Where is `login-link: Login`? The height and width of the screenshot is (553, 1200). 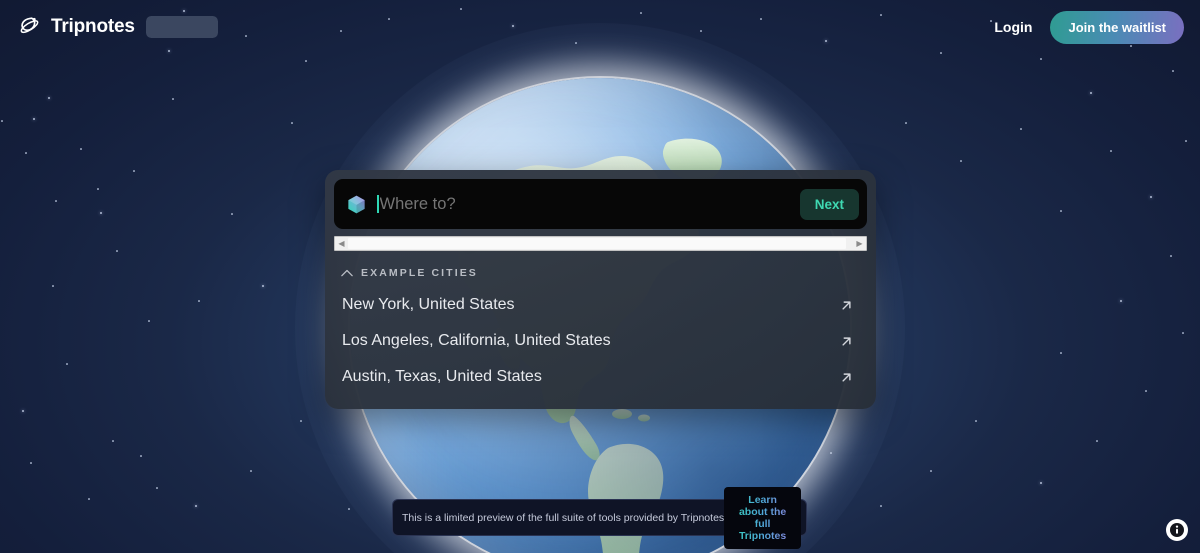
login-link: Login is located at coordinates (1013, 27).